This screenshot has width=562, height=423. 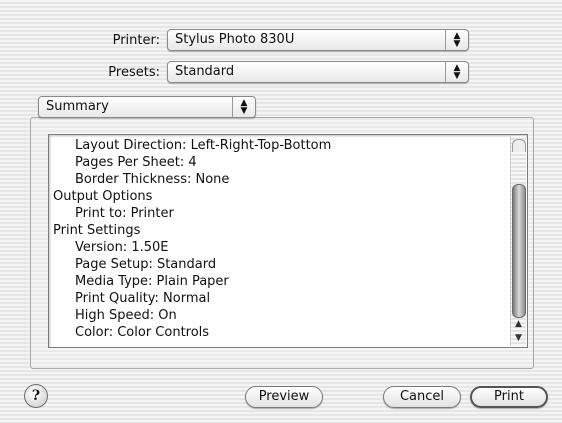 I want to click on summary-line: Page Setup: Standard, so click(x=146, y=264).